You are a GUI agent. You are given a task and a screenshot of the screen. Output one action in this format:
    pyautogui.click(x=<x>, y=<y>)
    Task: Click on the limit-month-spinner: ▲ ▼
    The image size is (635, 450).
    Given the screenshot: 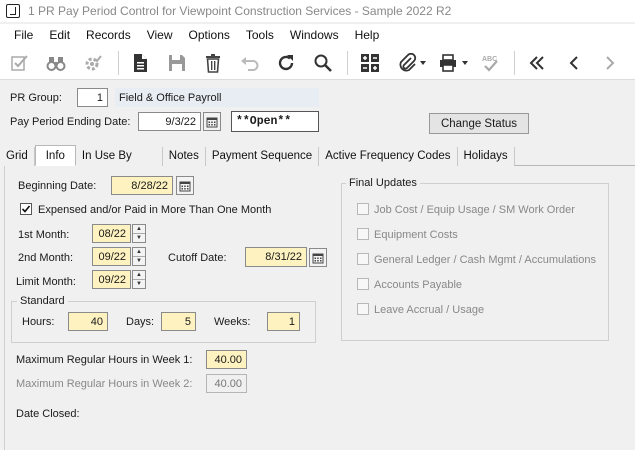 What is the action you would take?
    pyautogui.click(x=139, y=279)
    